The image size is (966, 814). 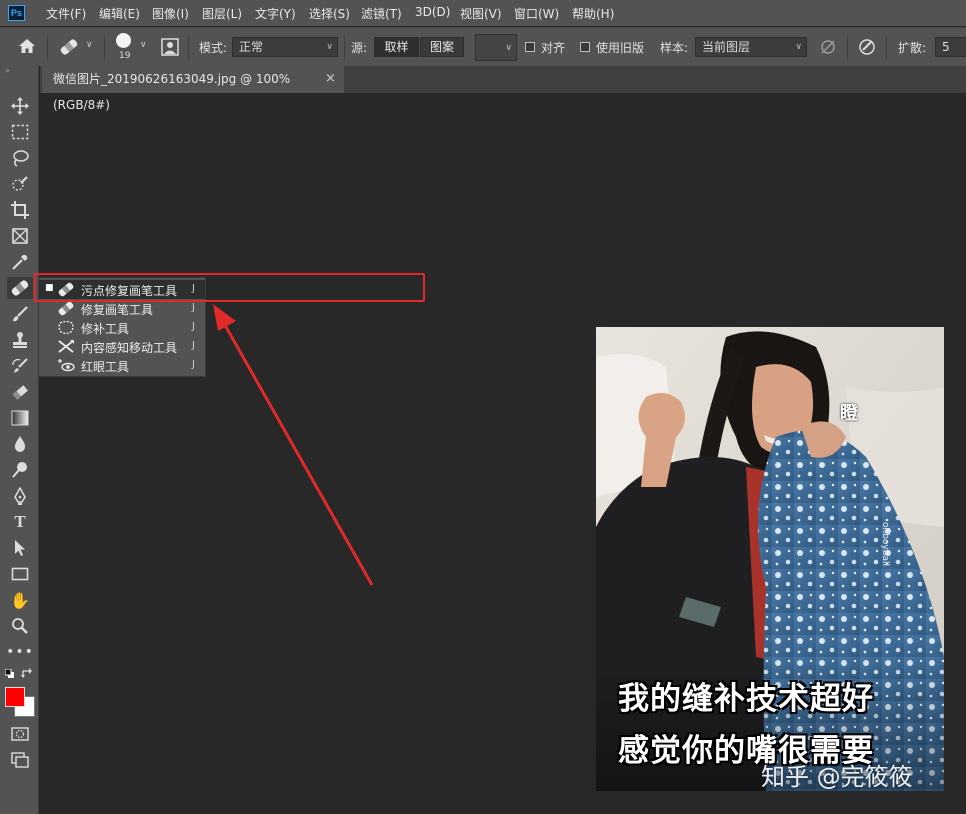 I want to click on flyout-item-label: 修补工具, so click(x=105, y=329).